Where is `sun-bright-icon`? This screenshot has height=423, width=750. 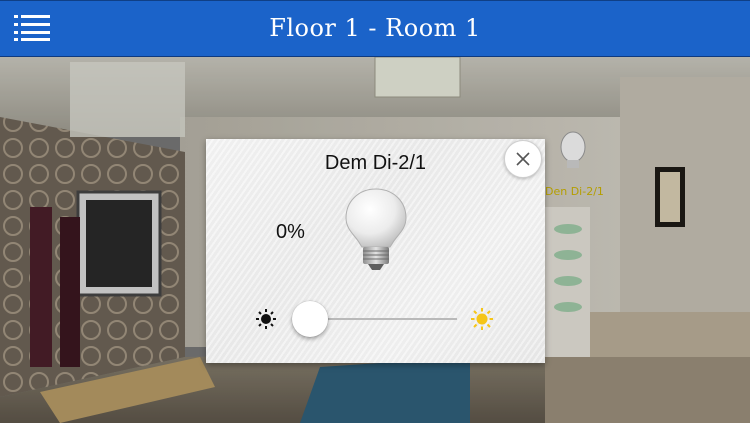 sun-bright-icon is located at coordinates (482, 319).